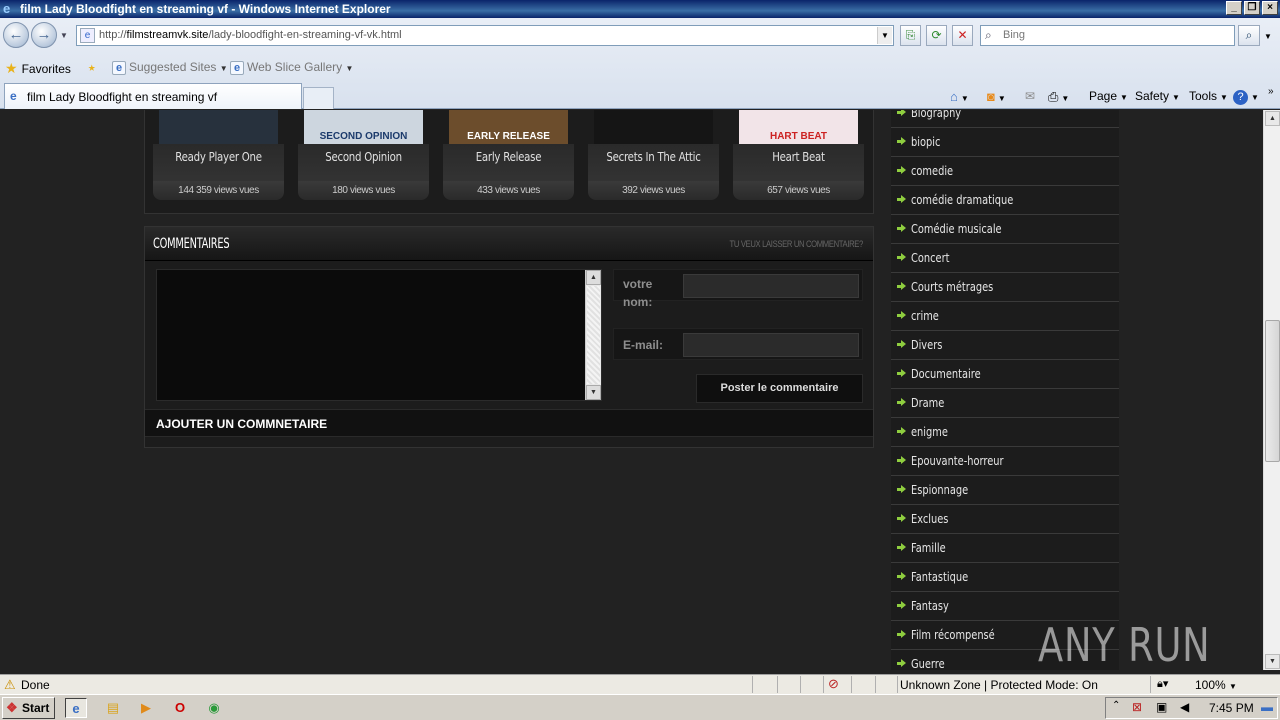 This screenshot has width=1280, height=720. I want to click on genre-item: Biography, so click(1005, 119).